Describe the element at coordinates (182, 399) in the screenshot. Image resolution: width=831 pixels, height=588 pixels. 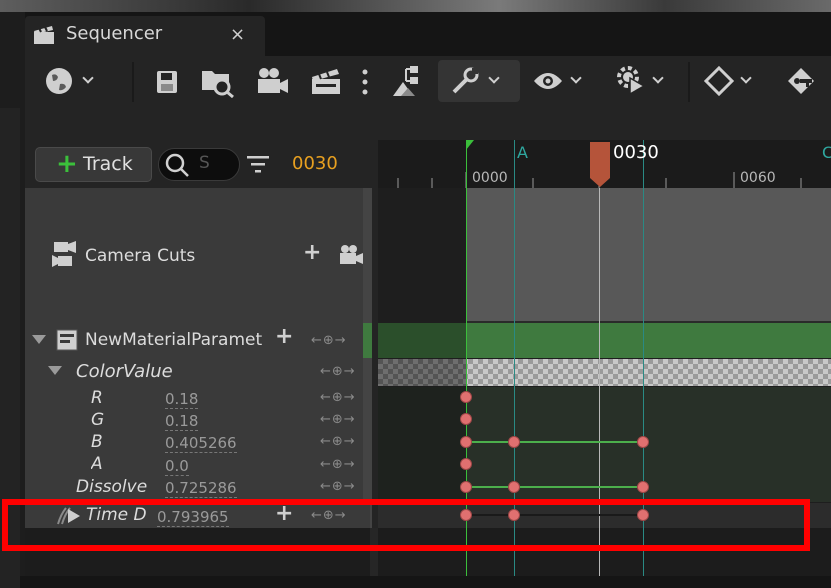
I see `channel-r-value: 0.18` at that location.